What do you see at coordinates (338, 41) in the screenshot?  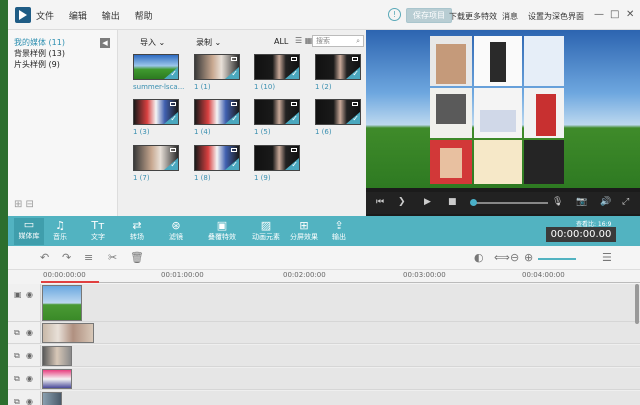 I see `search-input: 搜索 ⌕` at bounding box center [338, 41].